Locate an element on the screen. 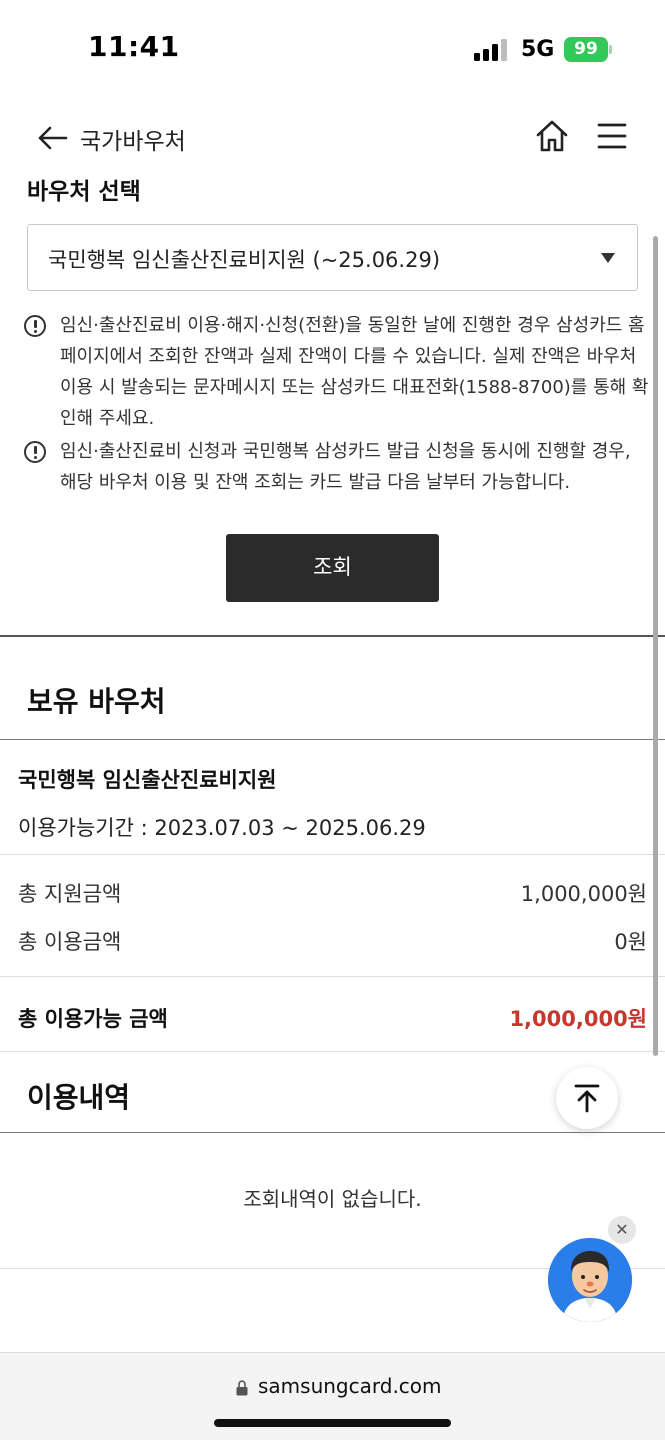  usage-history-title: 이용내역 is located at coordinates (79, 1097).